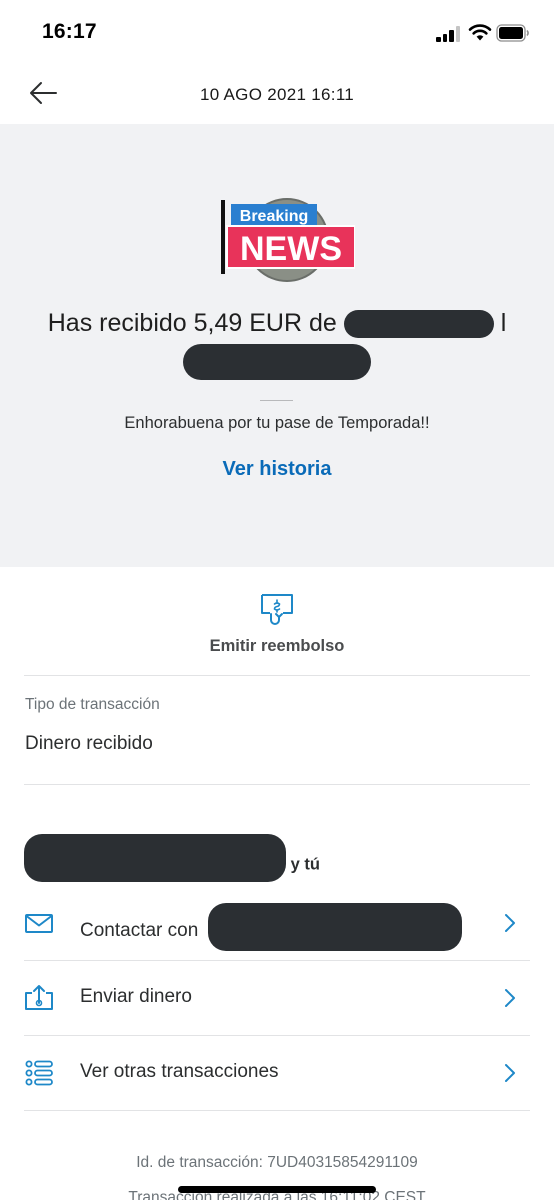  I want to click on envelope-icon, so click(39, 923).